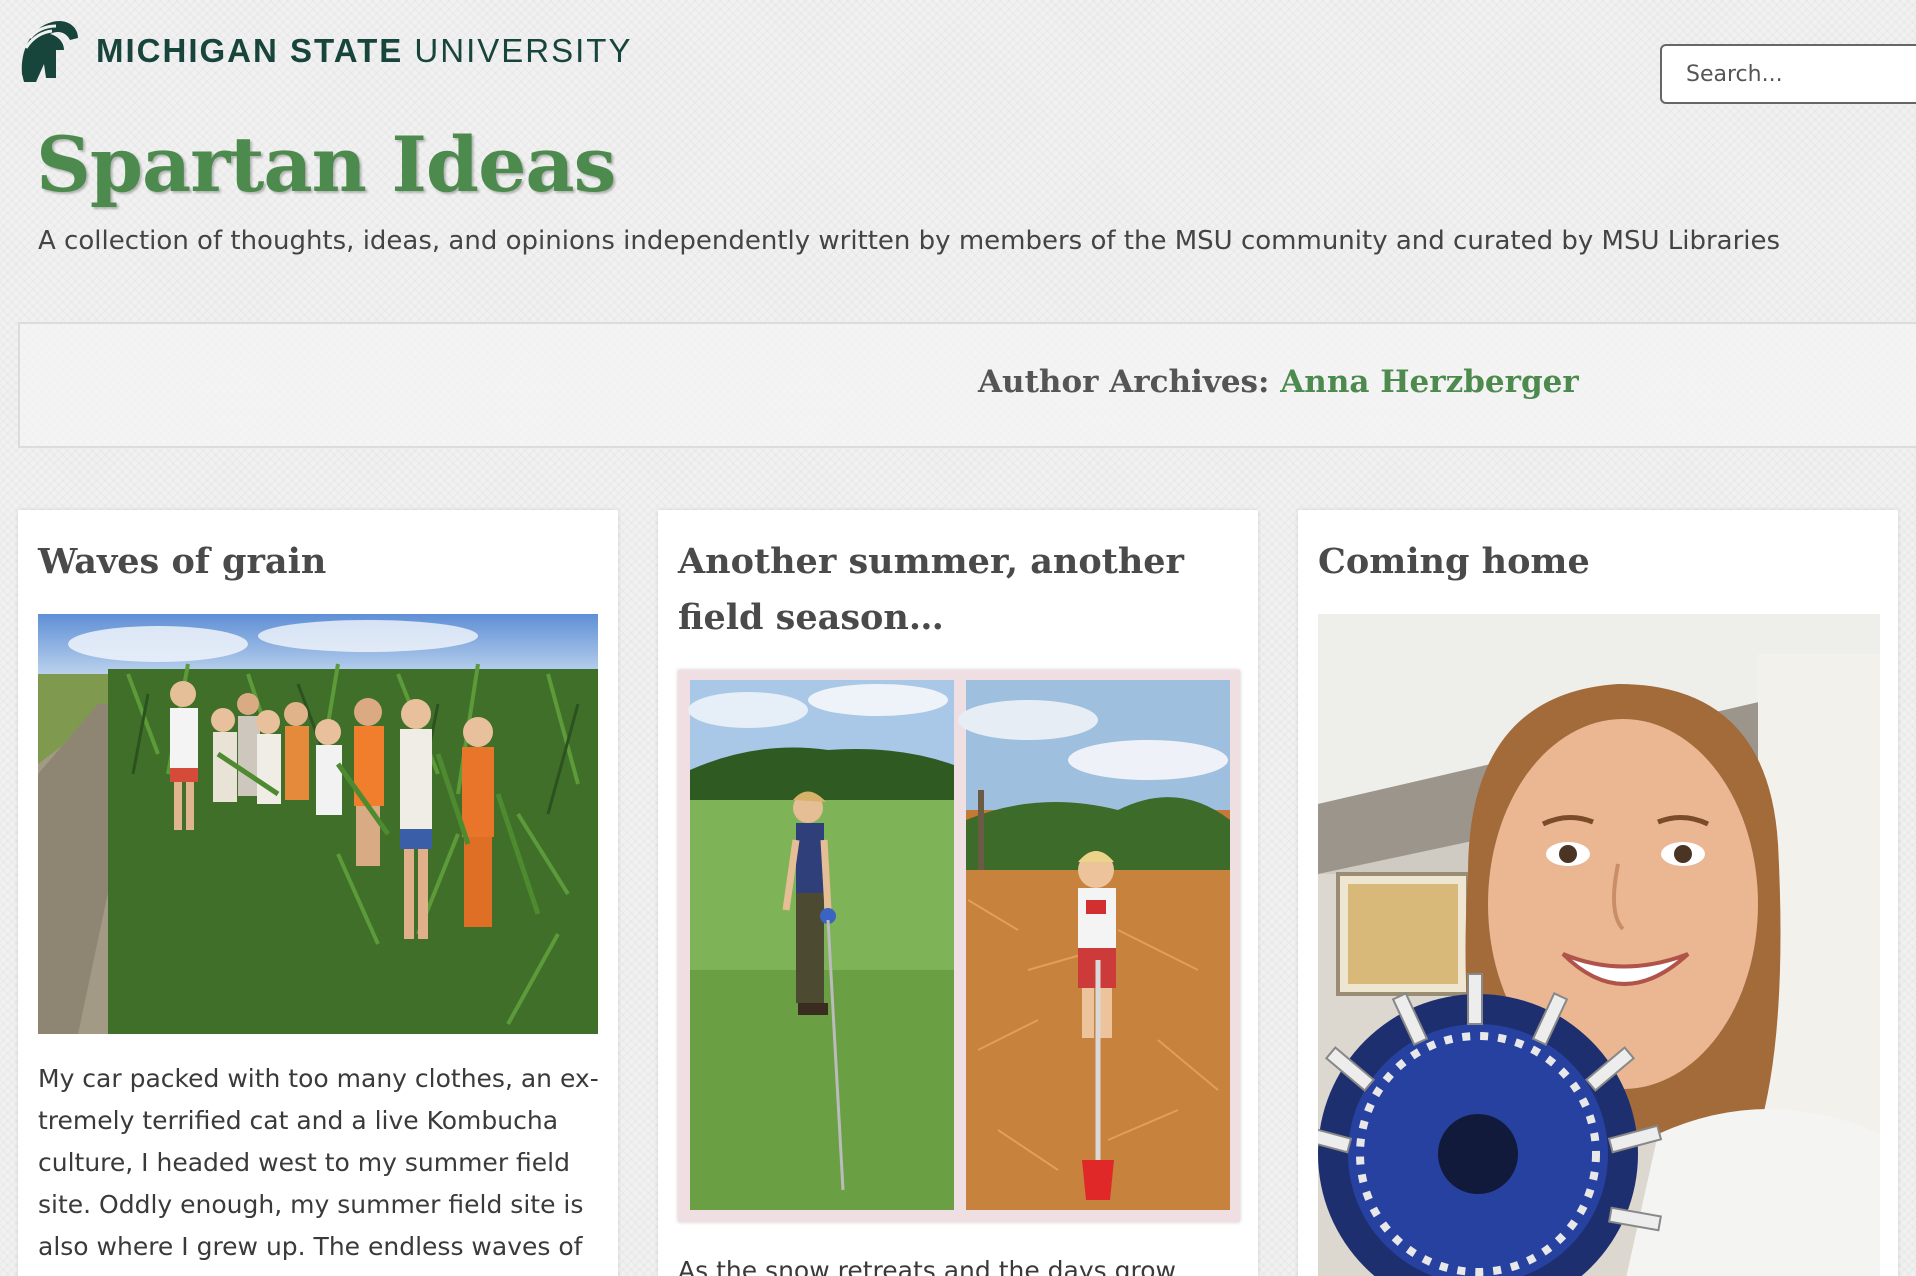 The height and width of the screenshot is (1276, 1916). I want to click on corn-field-photo, so click(318, 824).